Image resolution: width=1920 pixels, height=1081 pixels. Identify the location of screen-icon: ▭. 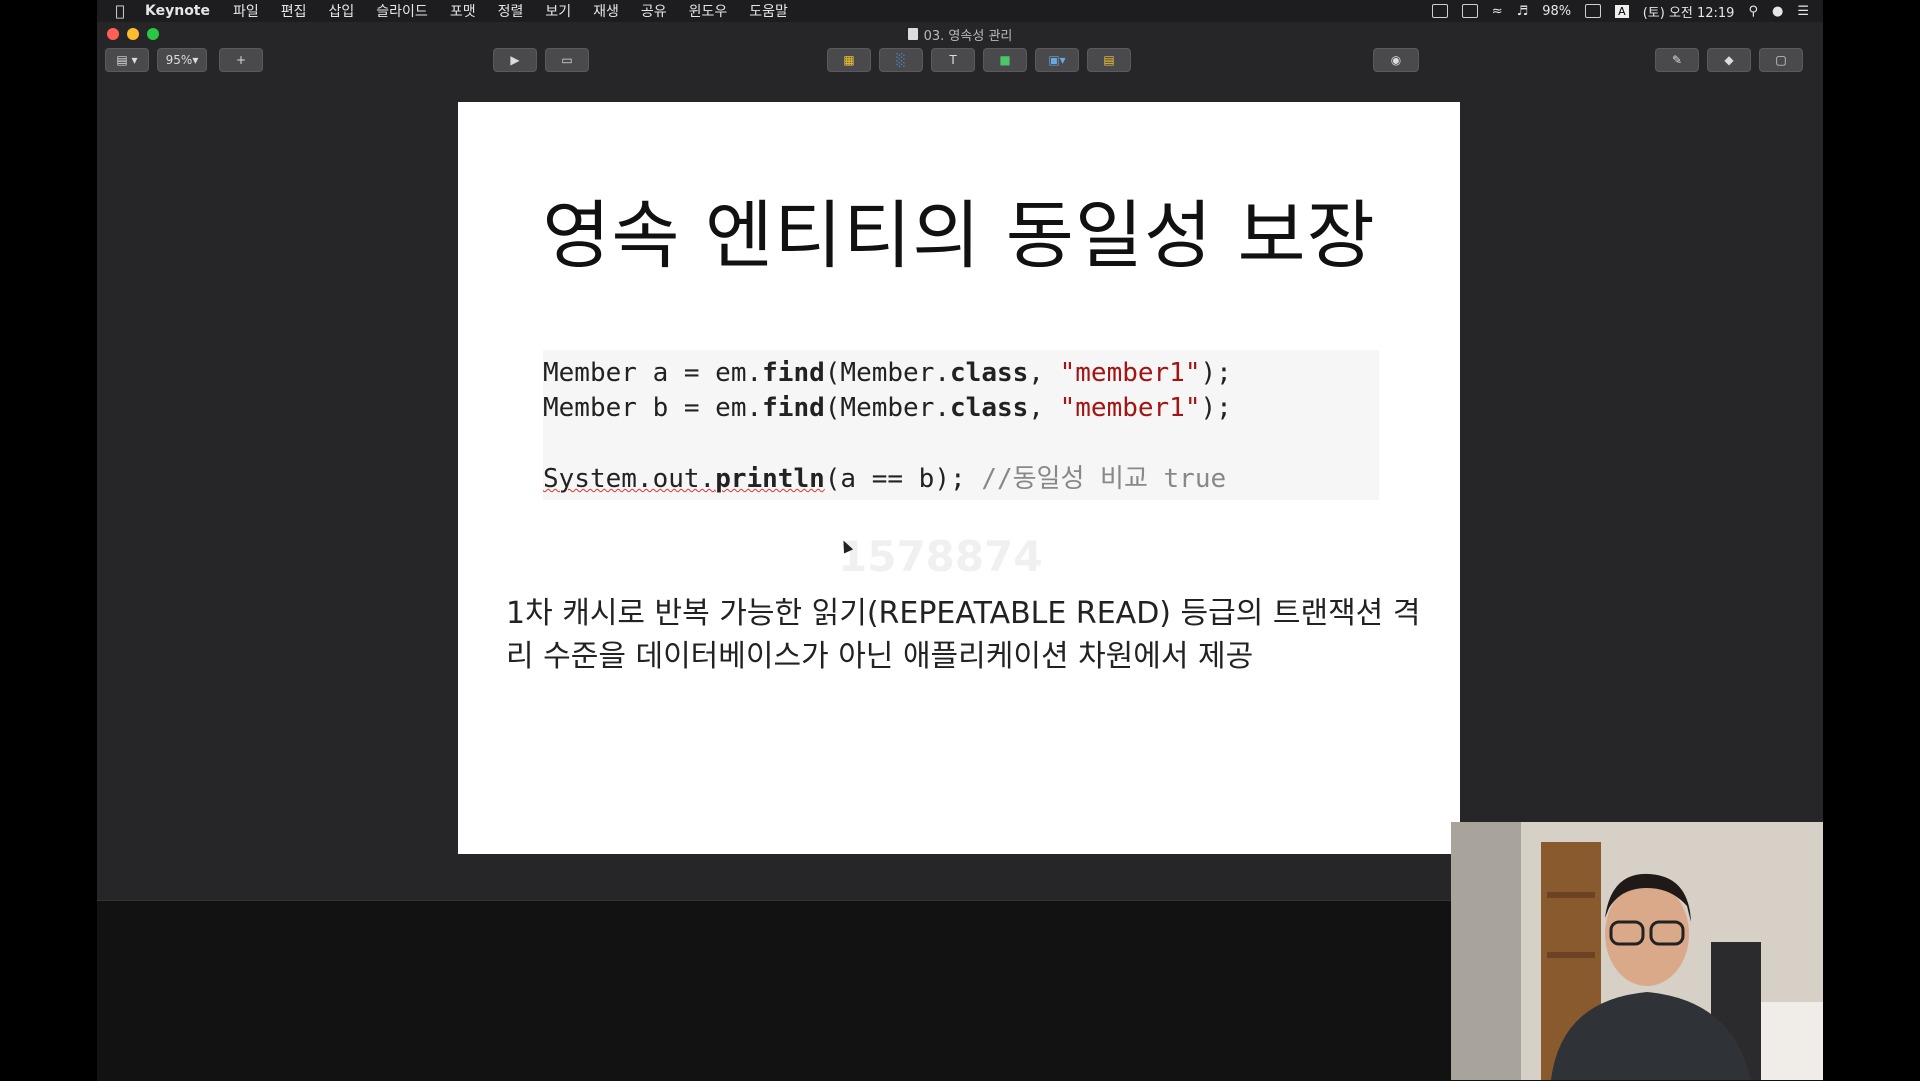
(567, 60).